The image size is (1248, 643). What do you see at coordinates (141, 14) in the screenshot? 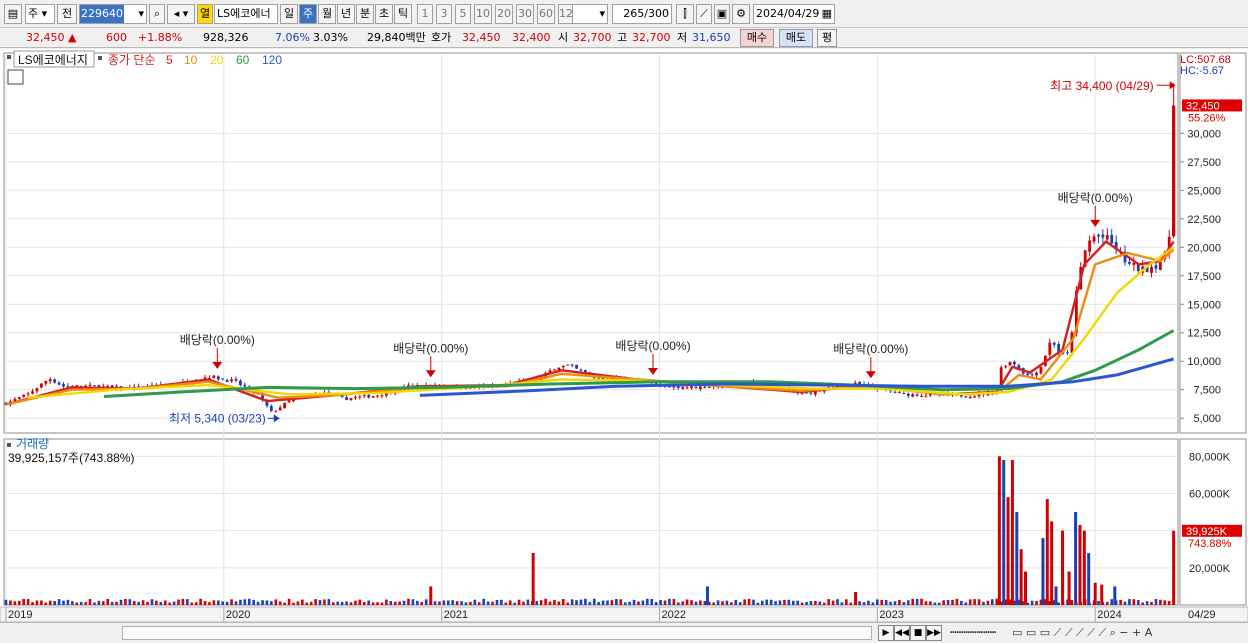
I see `chevron-down-icon: ▾` at bounding box center [141, 14].